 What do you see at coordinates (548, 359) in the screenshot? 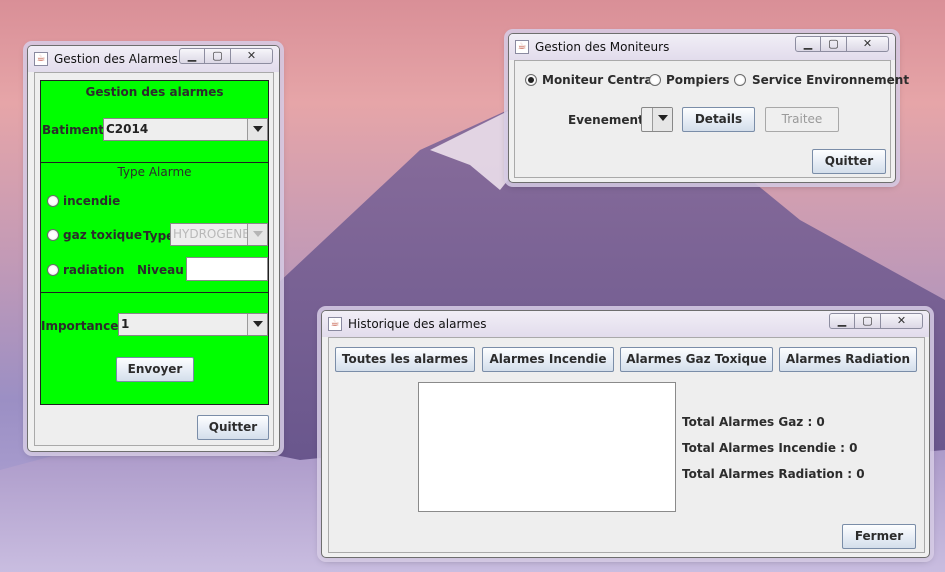
I see `incendie-alarms-button: Alarmes Incendie` at bounding box center [548, 359].